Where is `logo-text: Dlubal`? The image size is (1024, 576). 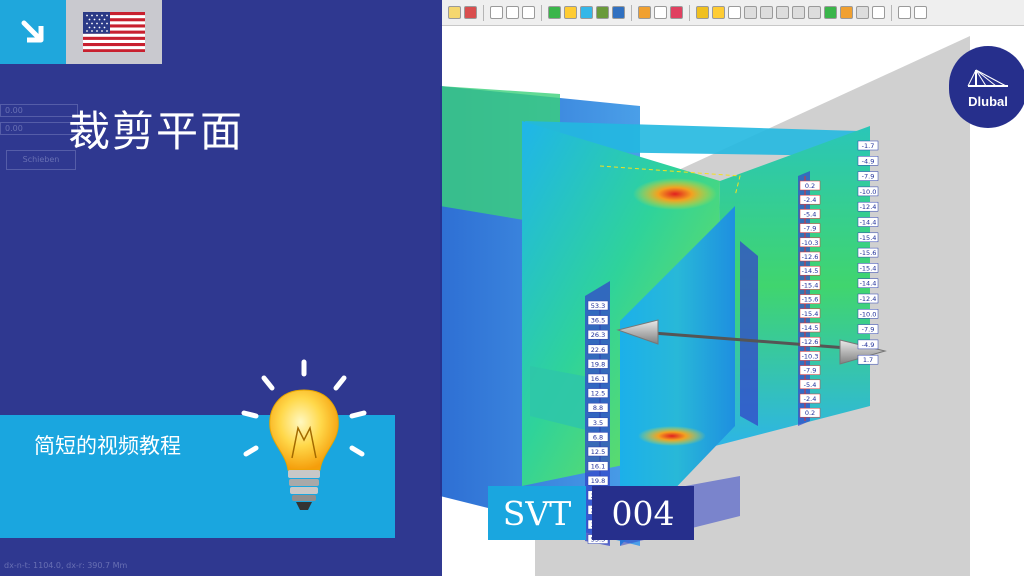
logo-text: Dlubal is located at coordinates (988, 101).